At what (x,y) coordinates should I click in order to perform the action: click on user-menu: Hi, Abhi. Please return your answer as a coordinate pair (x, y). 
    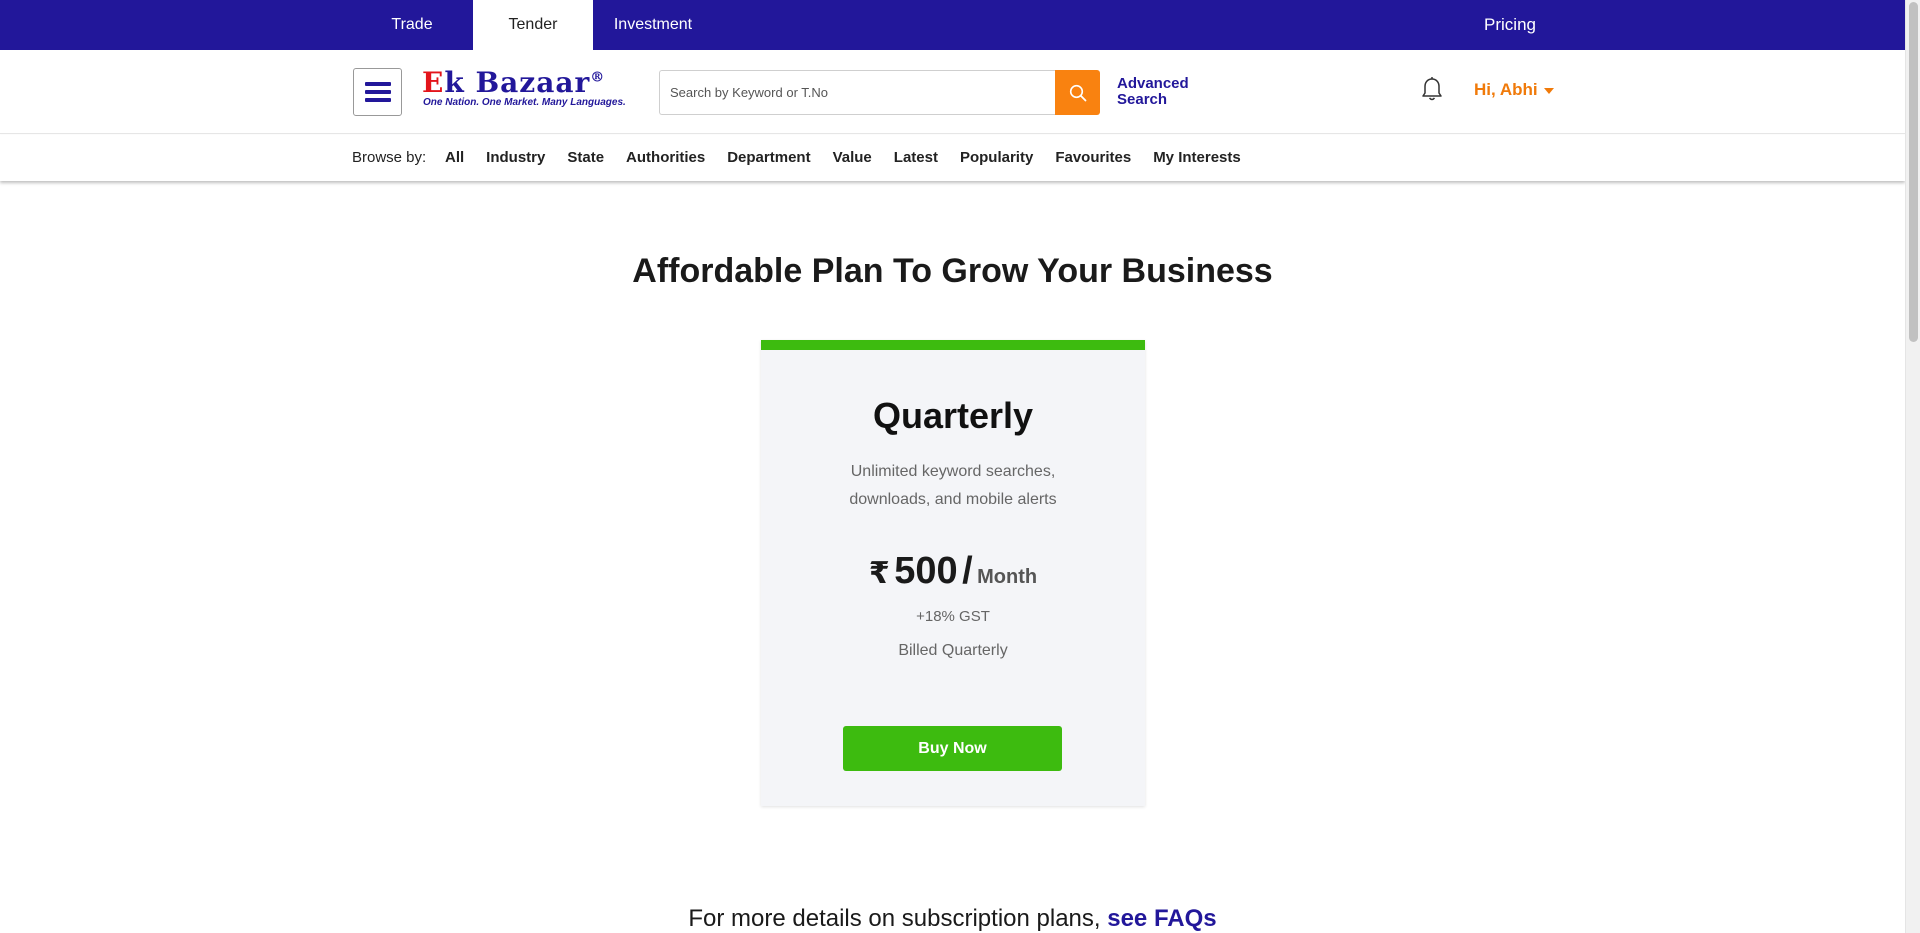
    Looking at the image, I should click on (1514, 90).